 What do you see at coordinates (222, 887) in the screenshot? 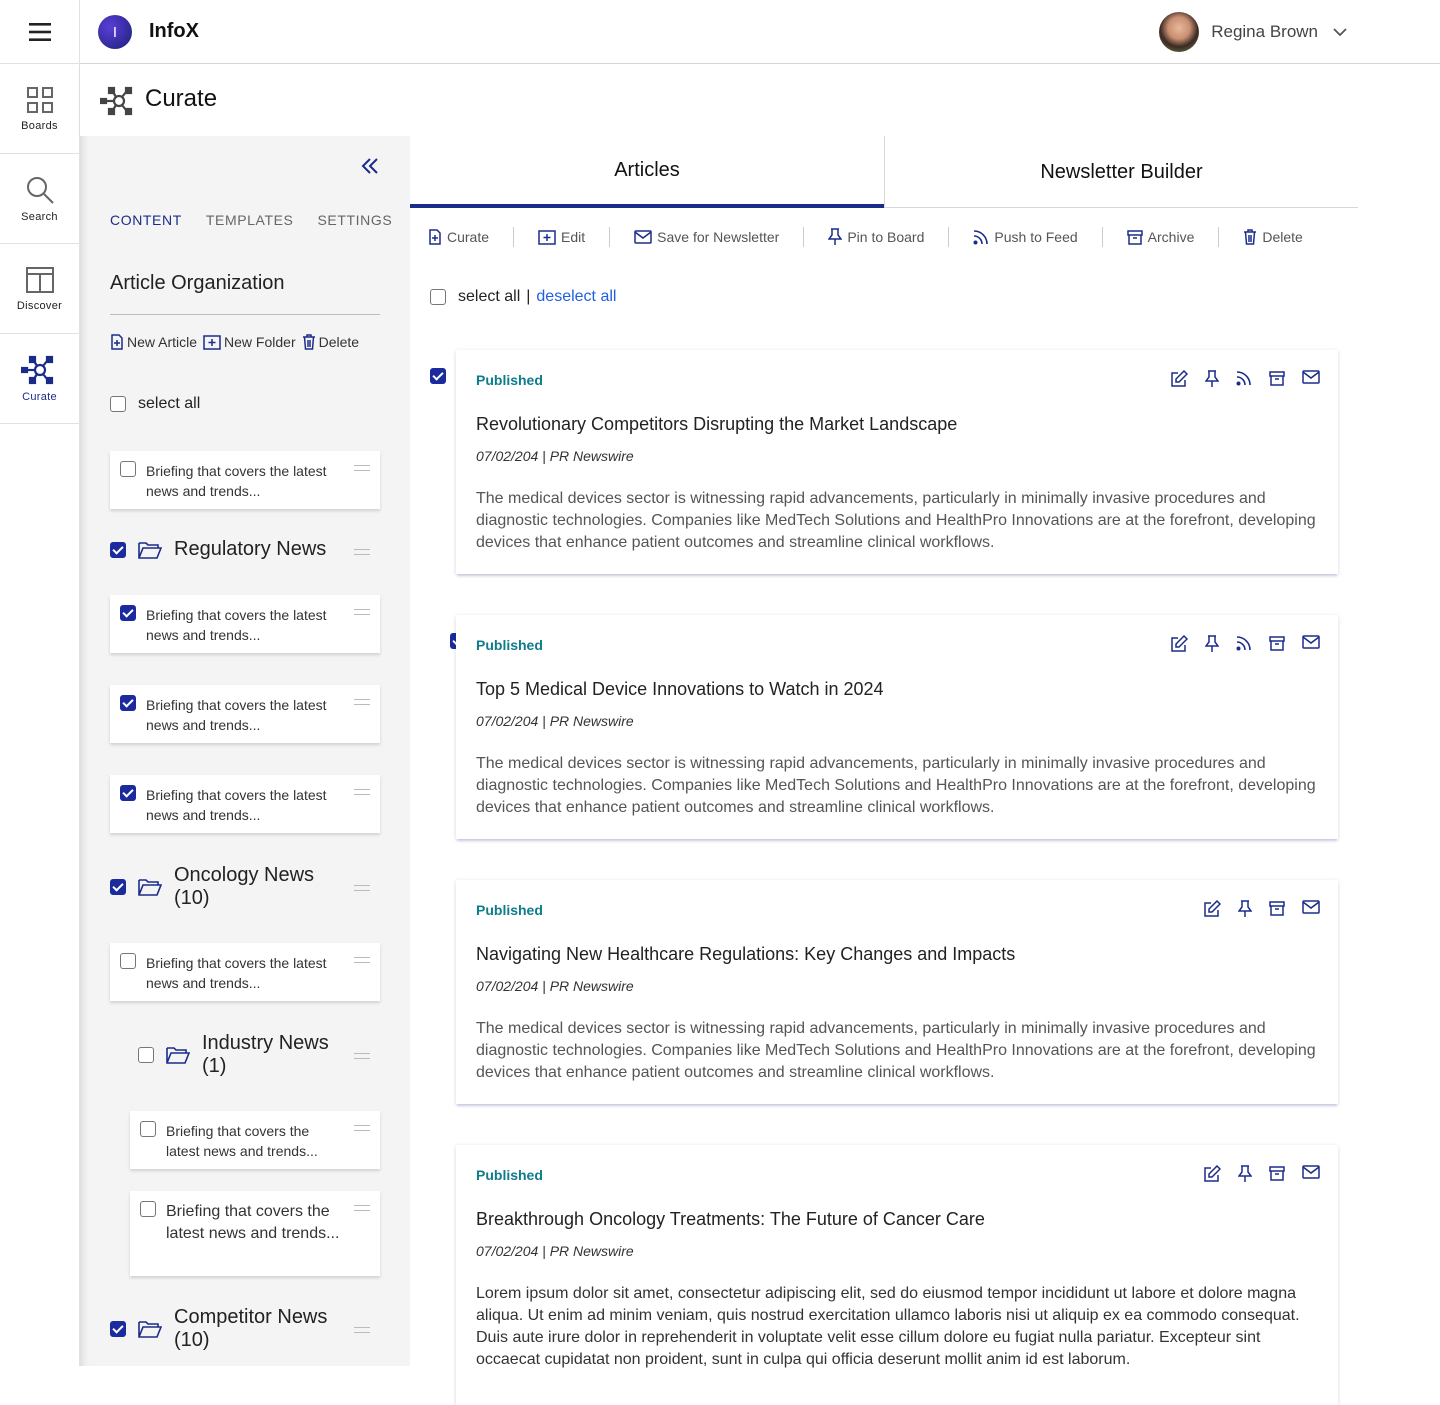
I see `folder-oncology: Oncology News (10)` at bounding box center [222, 887].